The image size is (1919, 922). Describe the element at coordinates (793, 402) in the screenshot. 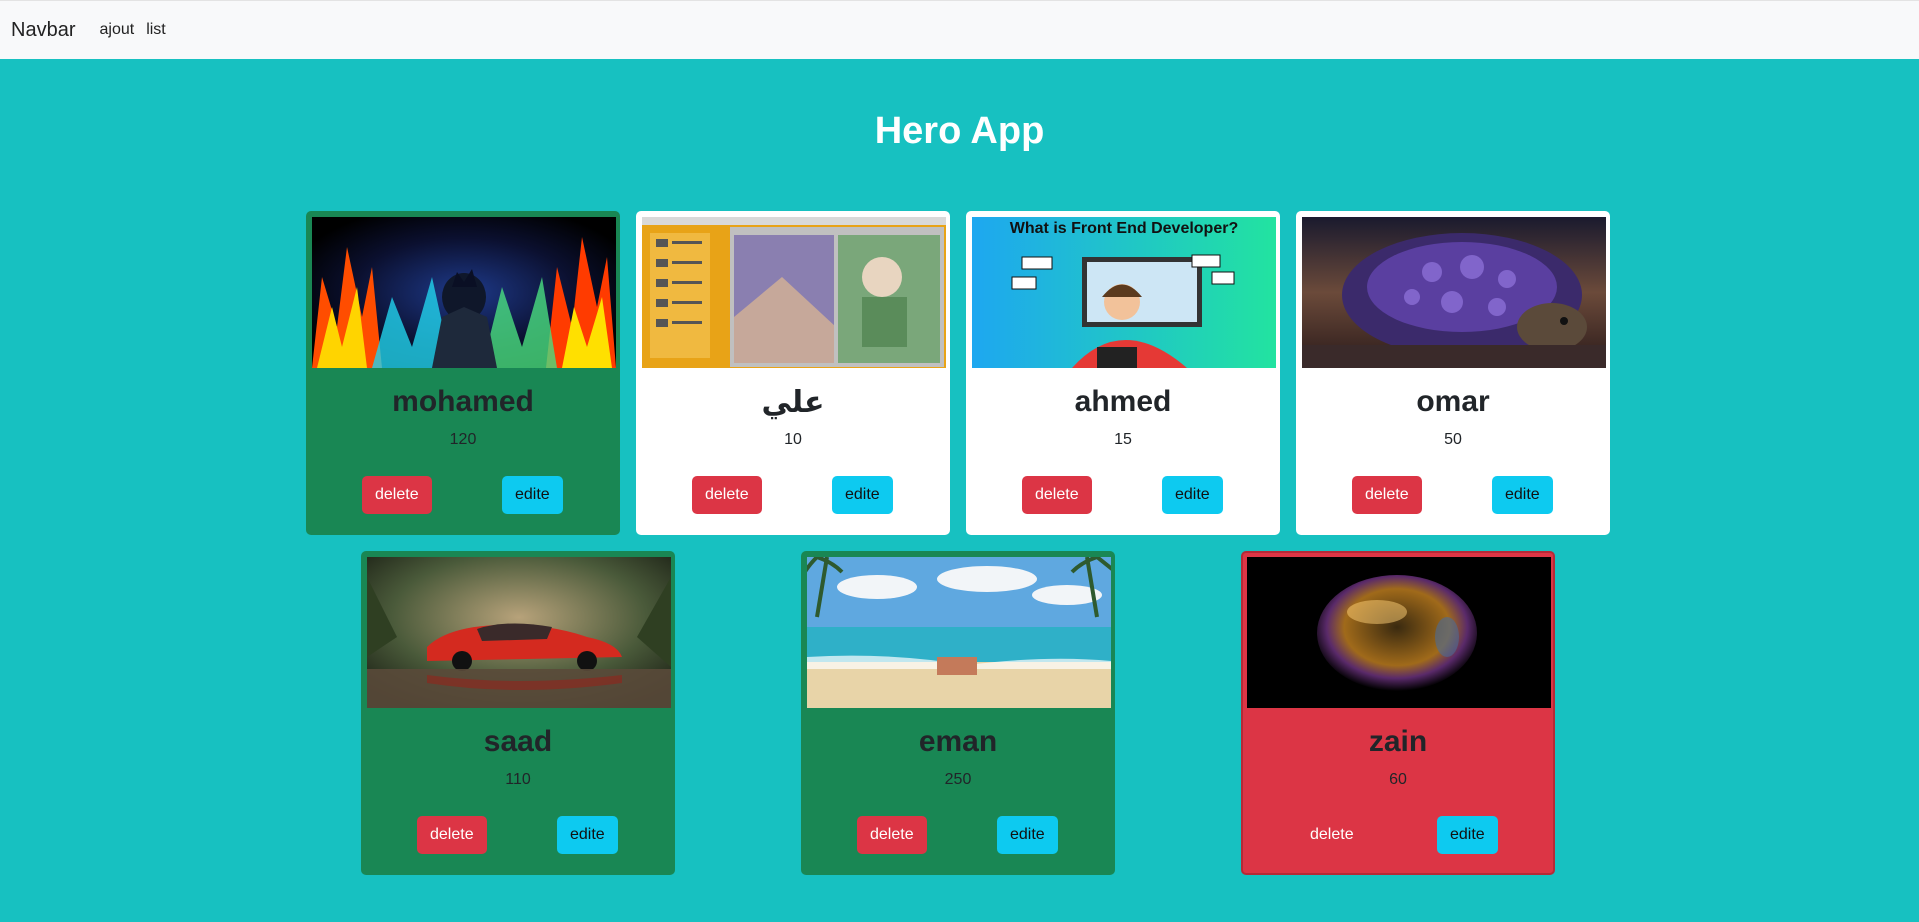

I see `hero-name: علي` at that location.